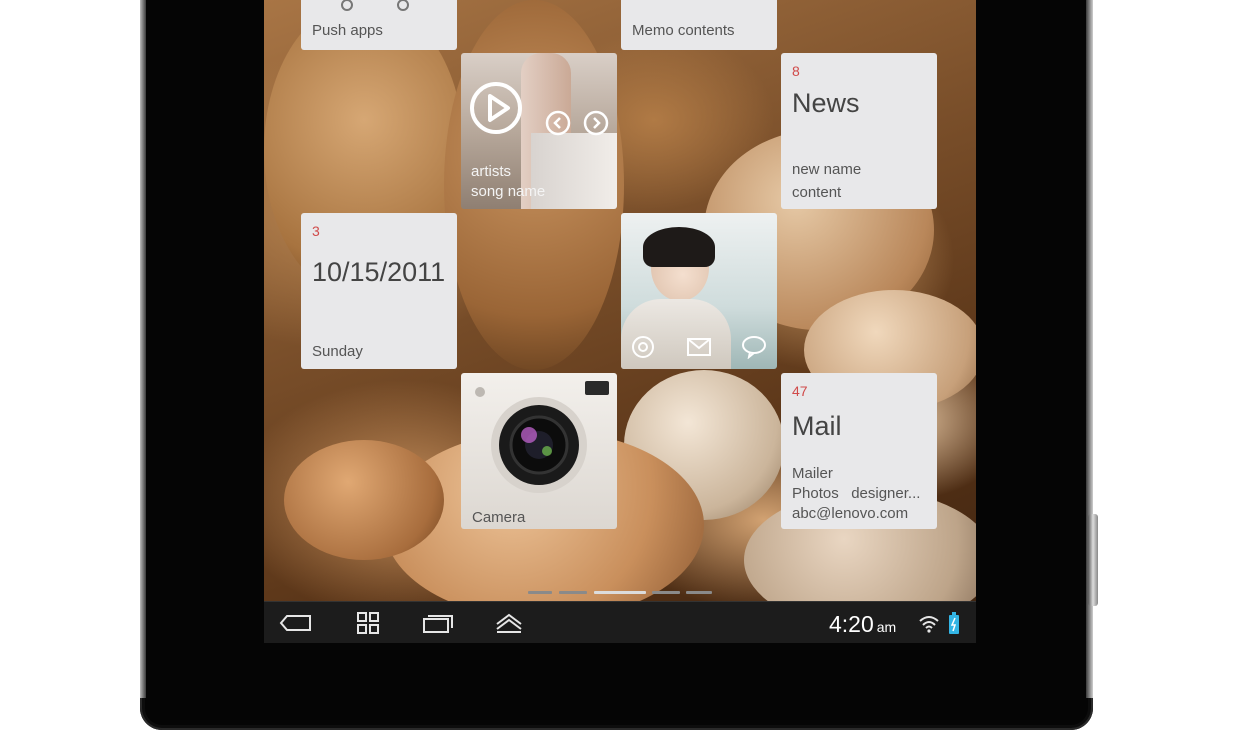 The height and width of the screenshot is (730, 1240). Describe the element at coordinates (597, 388) in the screenshot. I see `camera-viewfinder` at that location.